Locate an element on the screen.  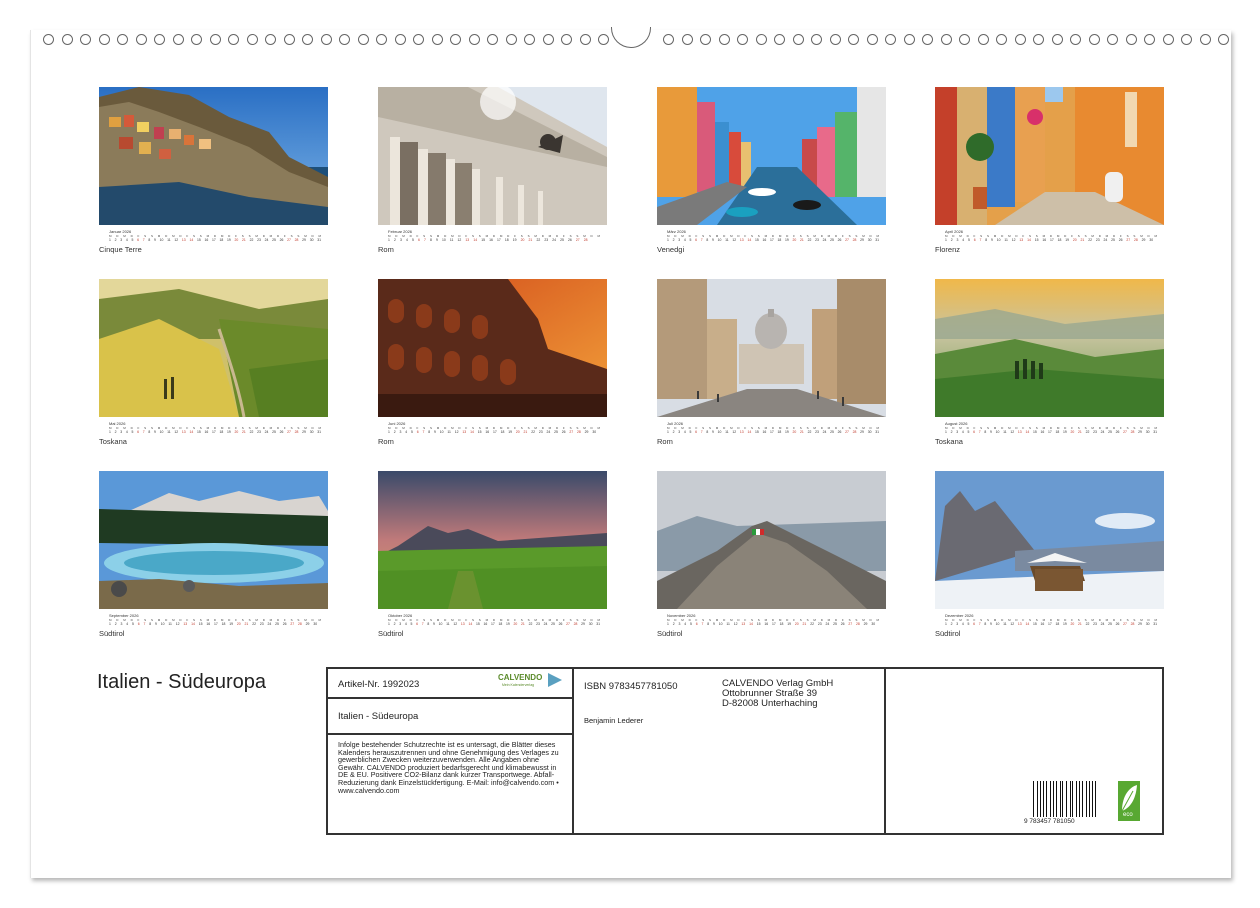
day-number: 9 is located at coordinates (991, 432).